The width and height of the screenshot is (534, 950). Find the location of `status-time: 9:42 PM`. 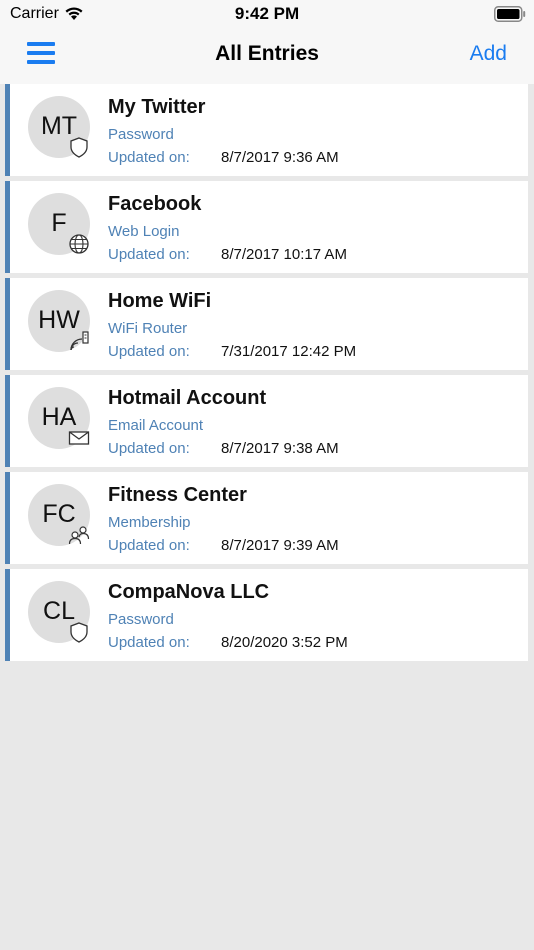

status-time: 9:42 PM is located at coordinates (267, 13).